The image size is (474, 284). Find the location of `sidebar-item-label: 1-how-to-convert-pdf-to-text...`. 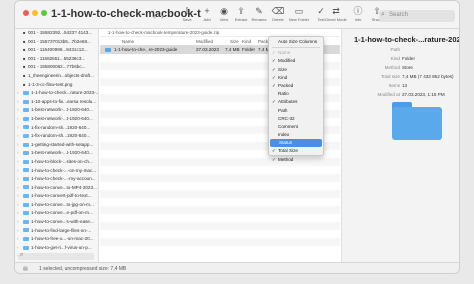

sidebar-item-label: 1-how-to-convert-pdf-to-text... is located at coordinates (61, 196).